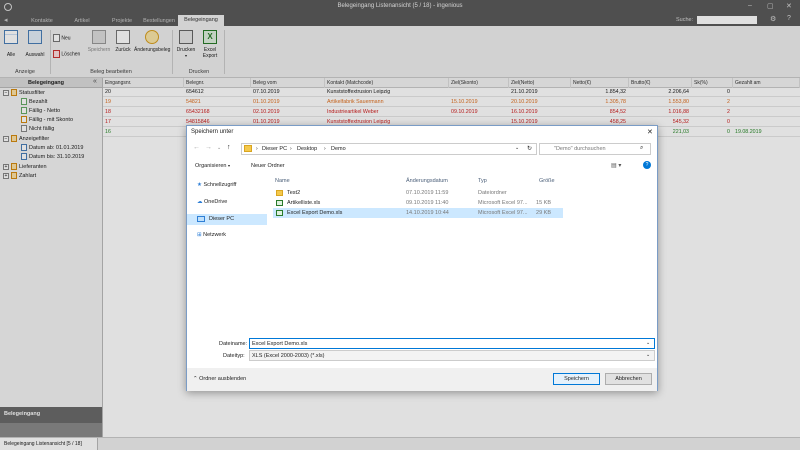 This screenshot has height=450, width=800. Describe the element at coordinates (427, 193) in the screenshot. I see `file-date: 07.10.2019 11:59` at that location.